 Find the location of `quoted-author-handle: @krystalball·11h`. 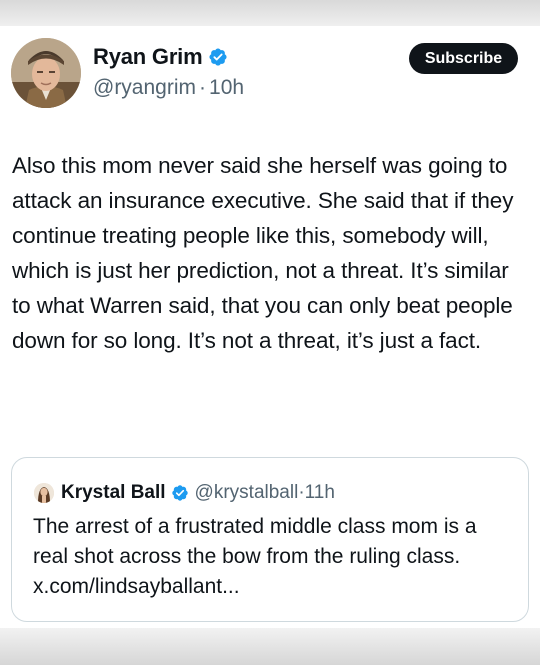

quoted-author-handle: @krystalball·11h is located at coordinates (265, 493).